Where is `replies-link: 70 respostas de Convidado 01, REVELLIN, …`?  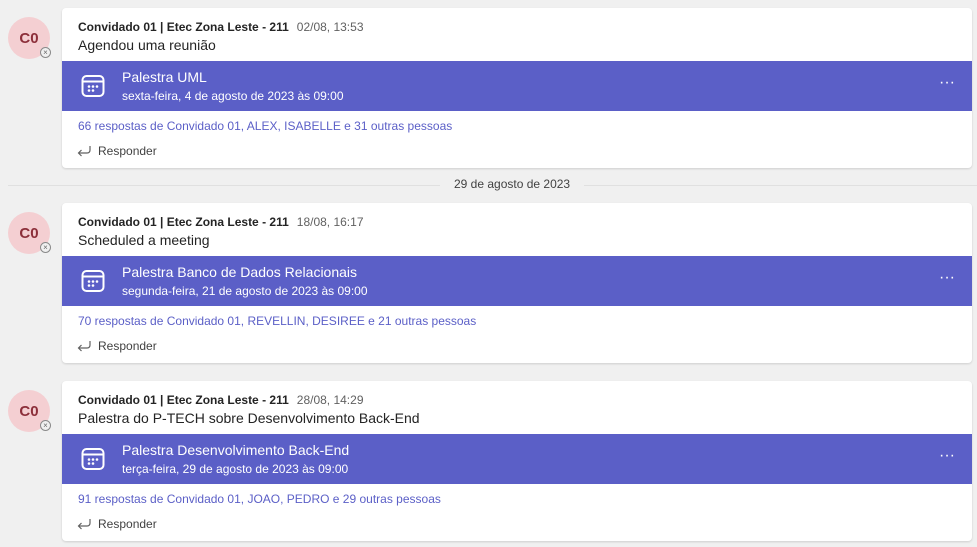
replies-link: 70 respostas de Convidado 01, REVELLIN, … is located at coordinates (277, 321).